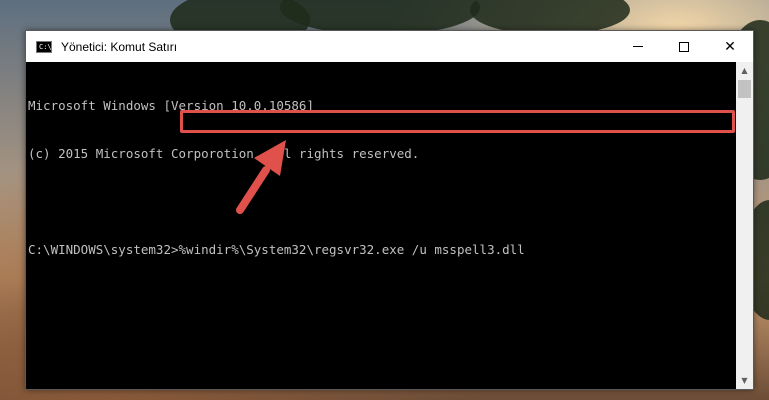 This screenshot has width=769, height=400. I want to click on cmd-icon-label: C:\, so click(45, 46).